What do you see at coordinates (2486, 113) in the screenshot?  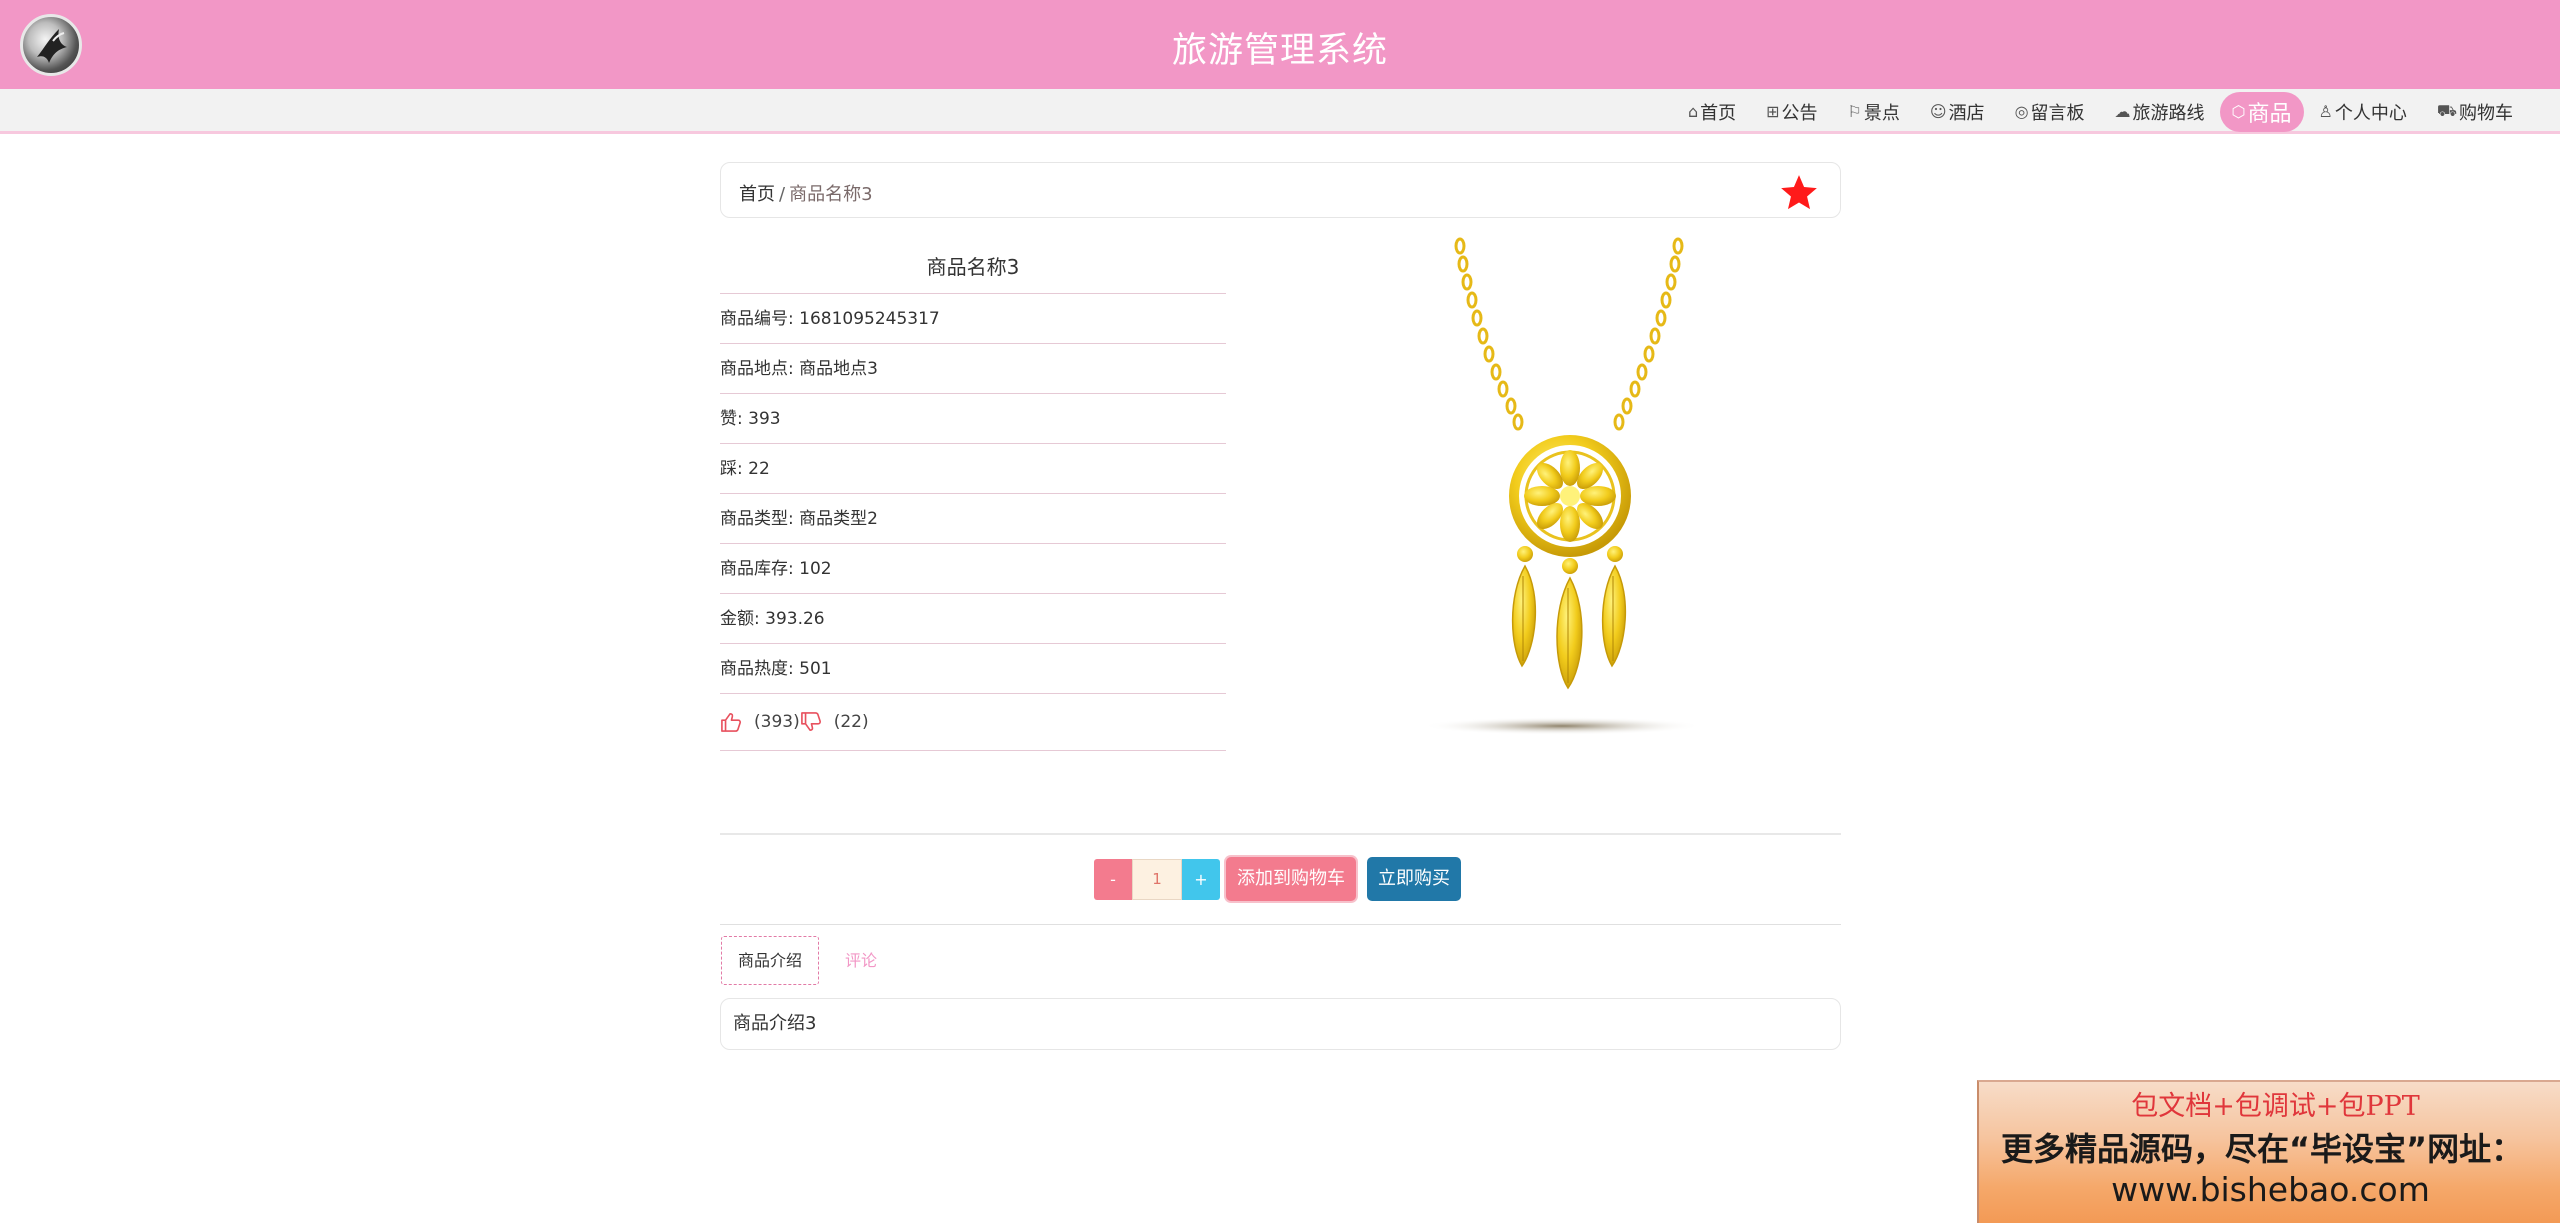 I see `nav-item-label: 购物车` at bounding box center [2486, 113].